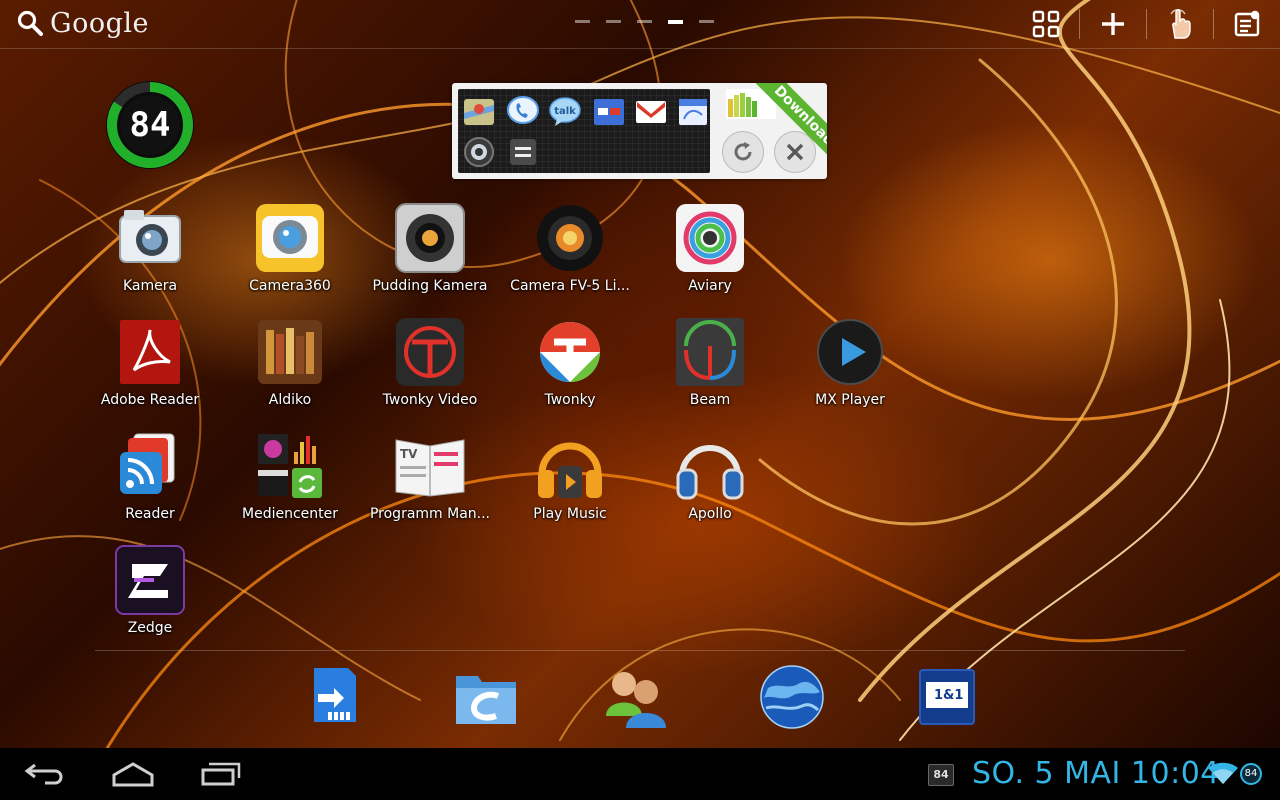  What do you see at coordinates (290, 466) in the screenshot?
I see `mediencenter-icon` at bounding box center [290, 466].